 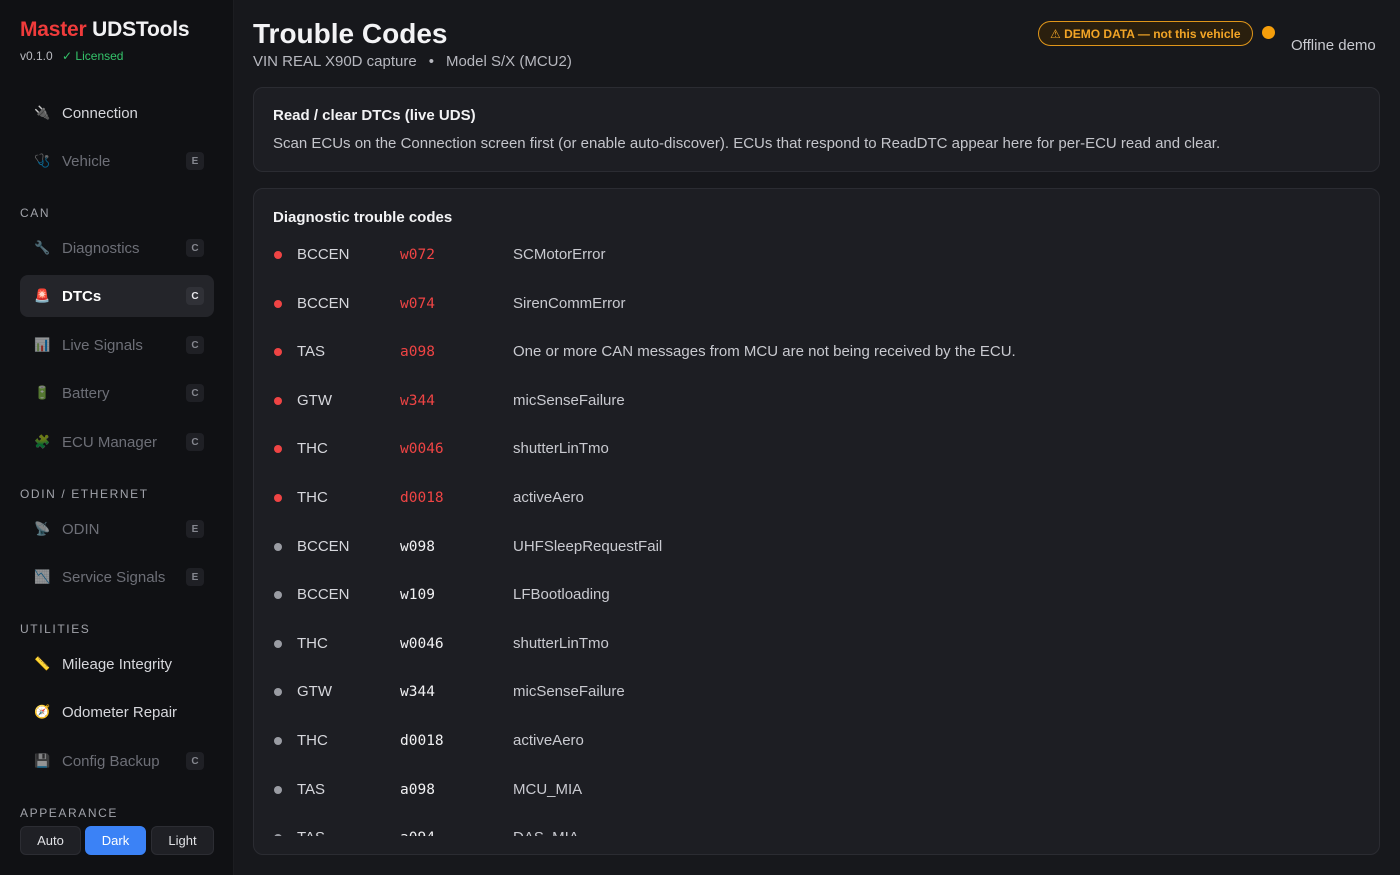 I want to click on sidebar-item-mileage-integrity: 📏 Mileage Integrity, so click(x=117, y=664).